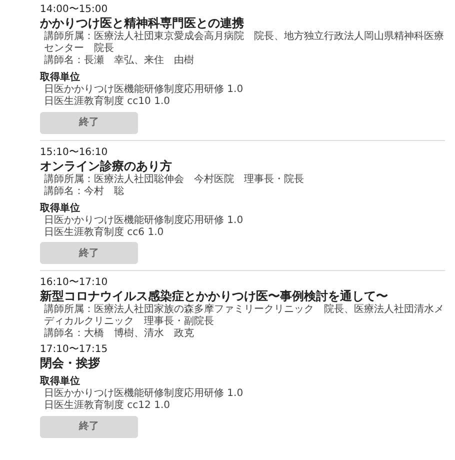  Describe the element at coordinates (84, 192) in the screenshot. I see `lecturer-names: 講師名：今村 聡` at that location.